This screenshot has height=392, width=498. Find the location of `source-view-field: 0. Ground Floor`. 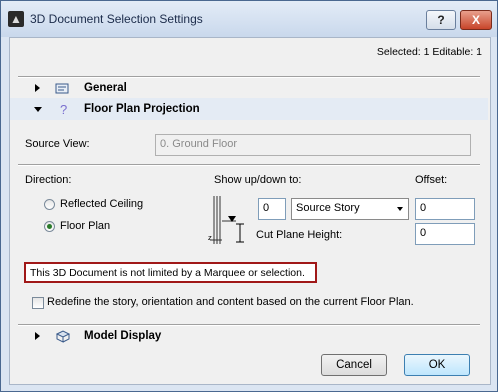

source-view-field: 0. Ground Floor is located at coordinates (313, 145).